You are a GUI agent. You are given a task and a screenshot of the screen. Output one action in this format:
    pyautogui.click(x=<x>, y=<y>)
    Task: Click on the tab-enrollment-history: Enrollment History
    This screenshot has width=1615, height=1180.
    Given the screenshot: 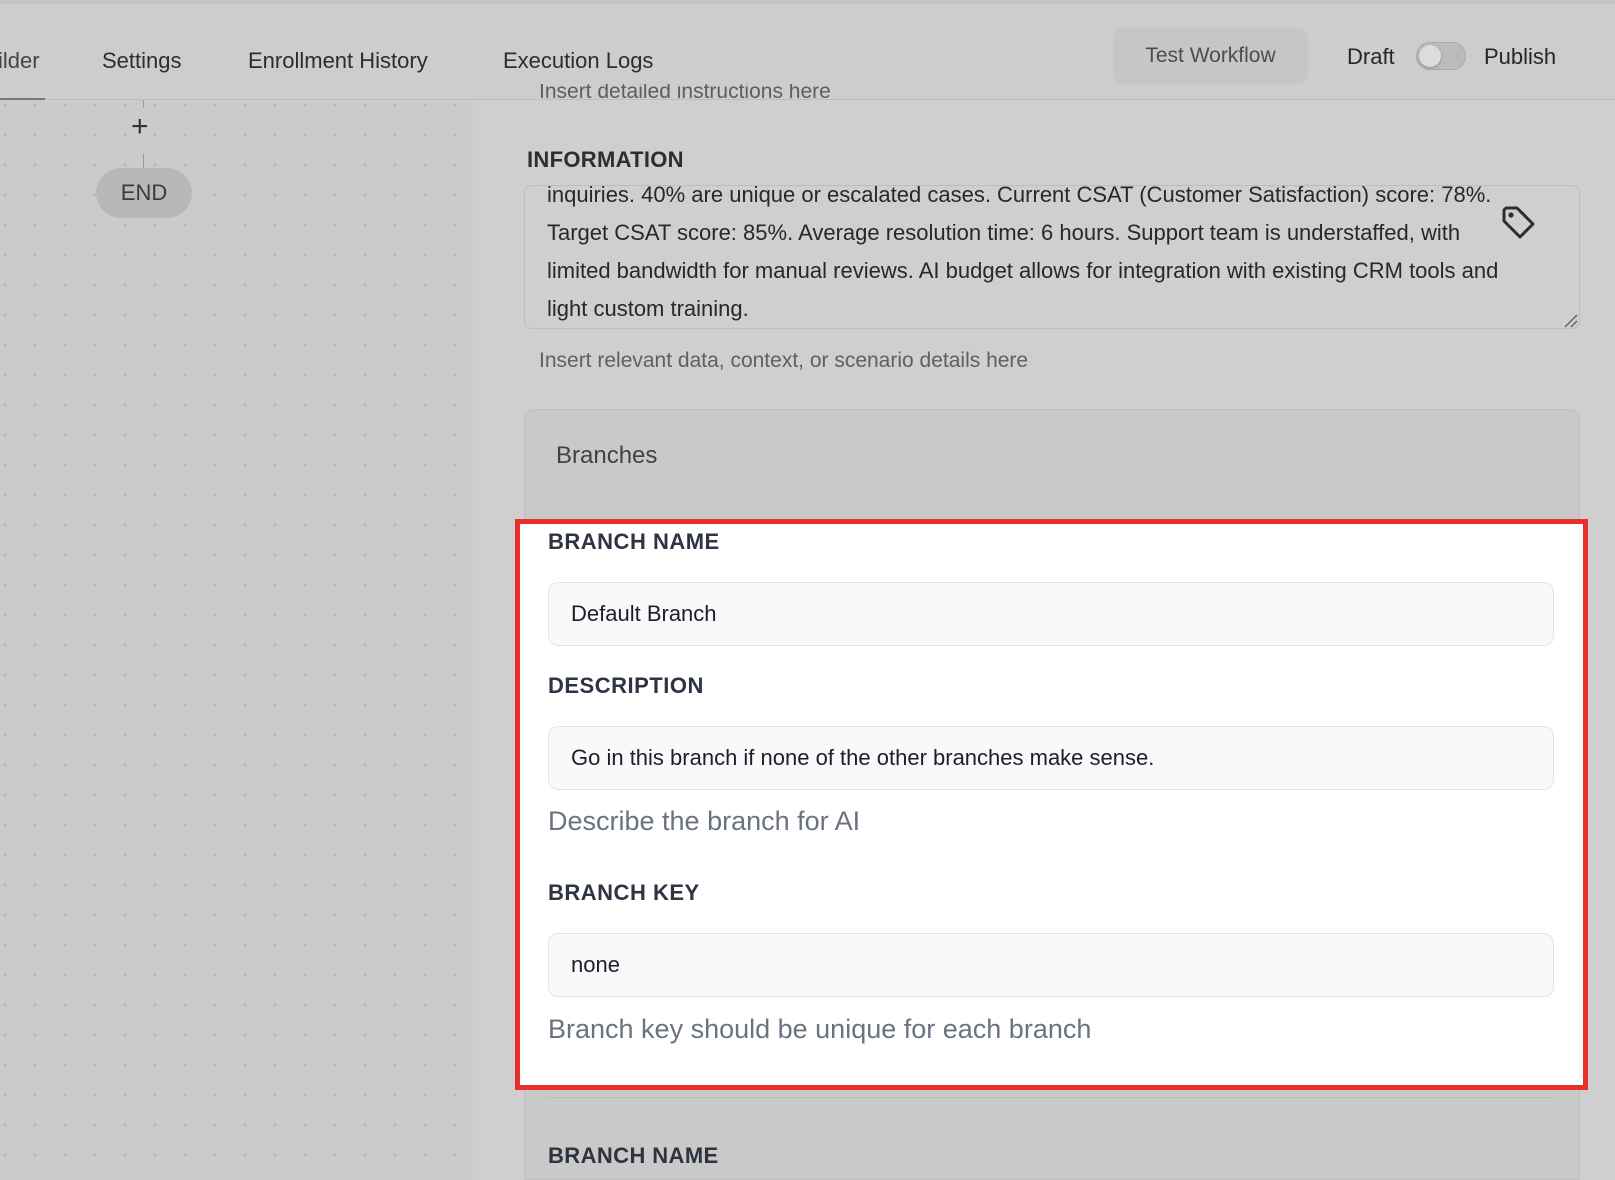 What is the action you would take?
    pyautogui.click(x=338, y=61)
    